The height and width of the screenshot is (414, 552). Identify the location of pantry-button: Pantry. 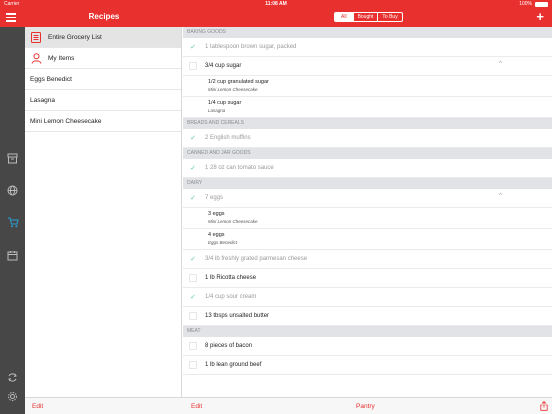
(365, 406).